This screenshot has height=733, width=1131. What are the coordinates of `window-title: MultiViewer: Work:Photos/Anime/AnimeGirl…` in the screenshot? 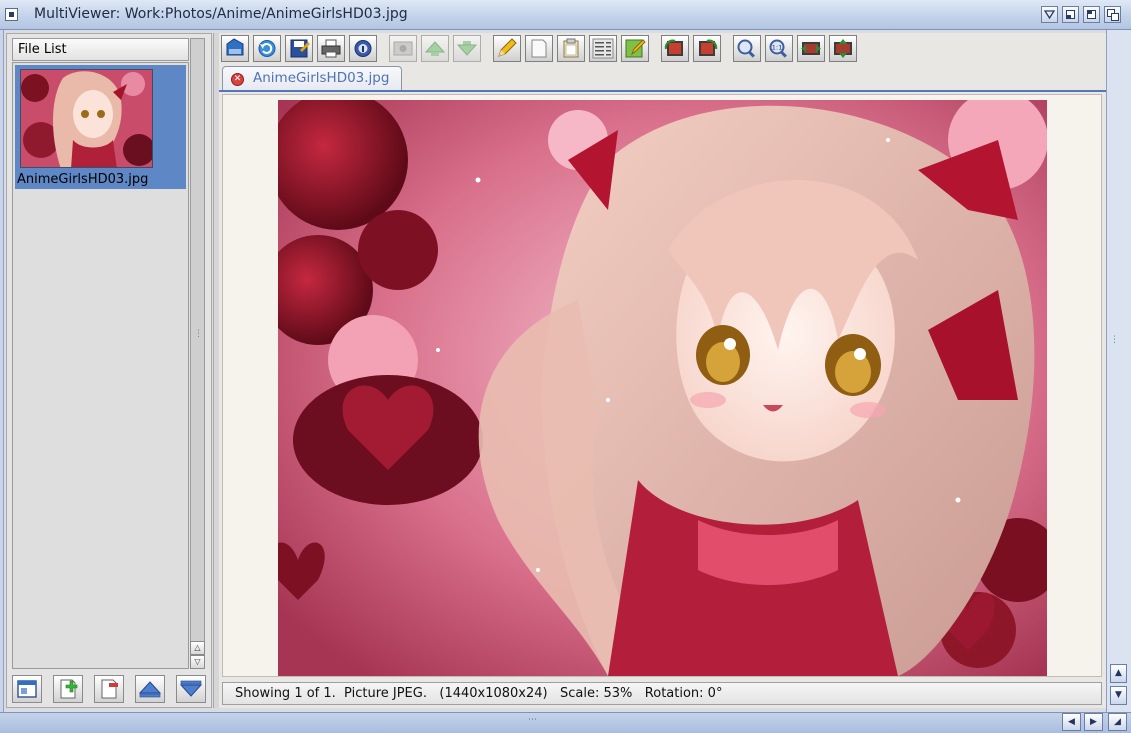 It's located at (221, 14).